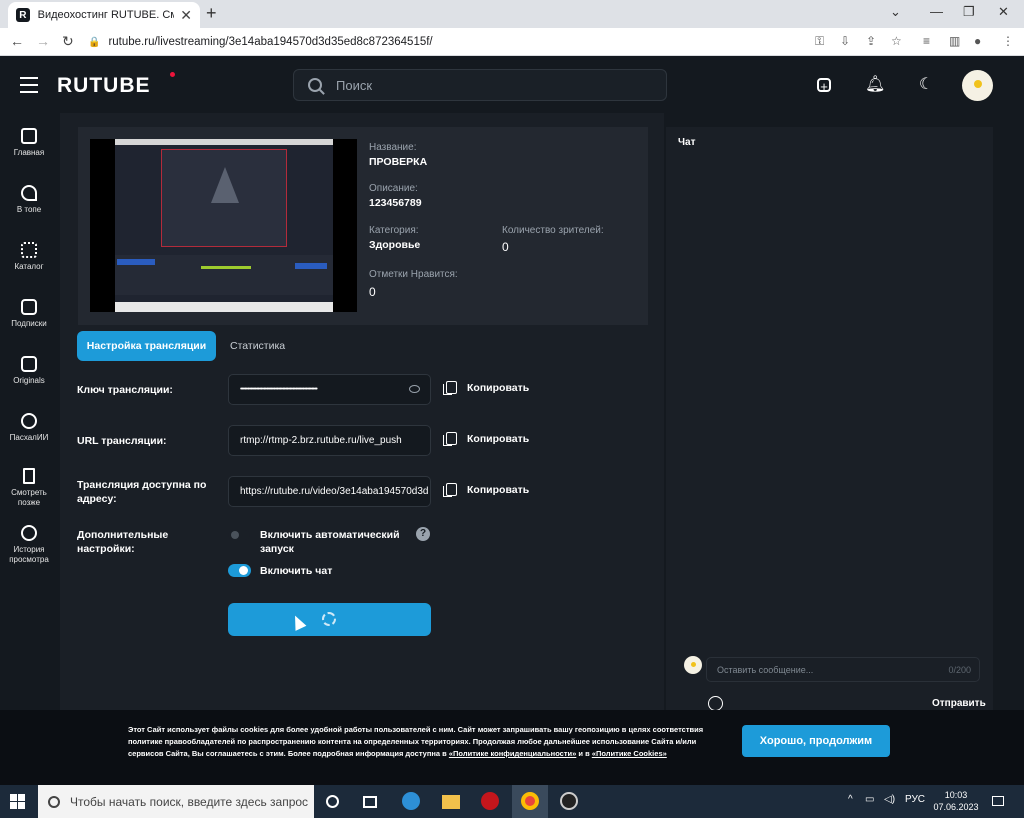 The image size is (1024, 818). What do you see at coordinates (889, 799) in the screenshot?
I see `volume-icon: ◁)` at bounding box center [889, 799].